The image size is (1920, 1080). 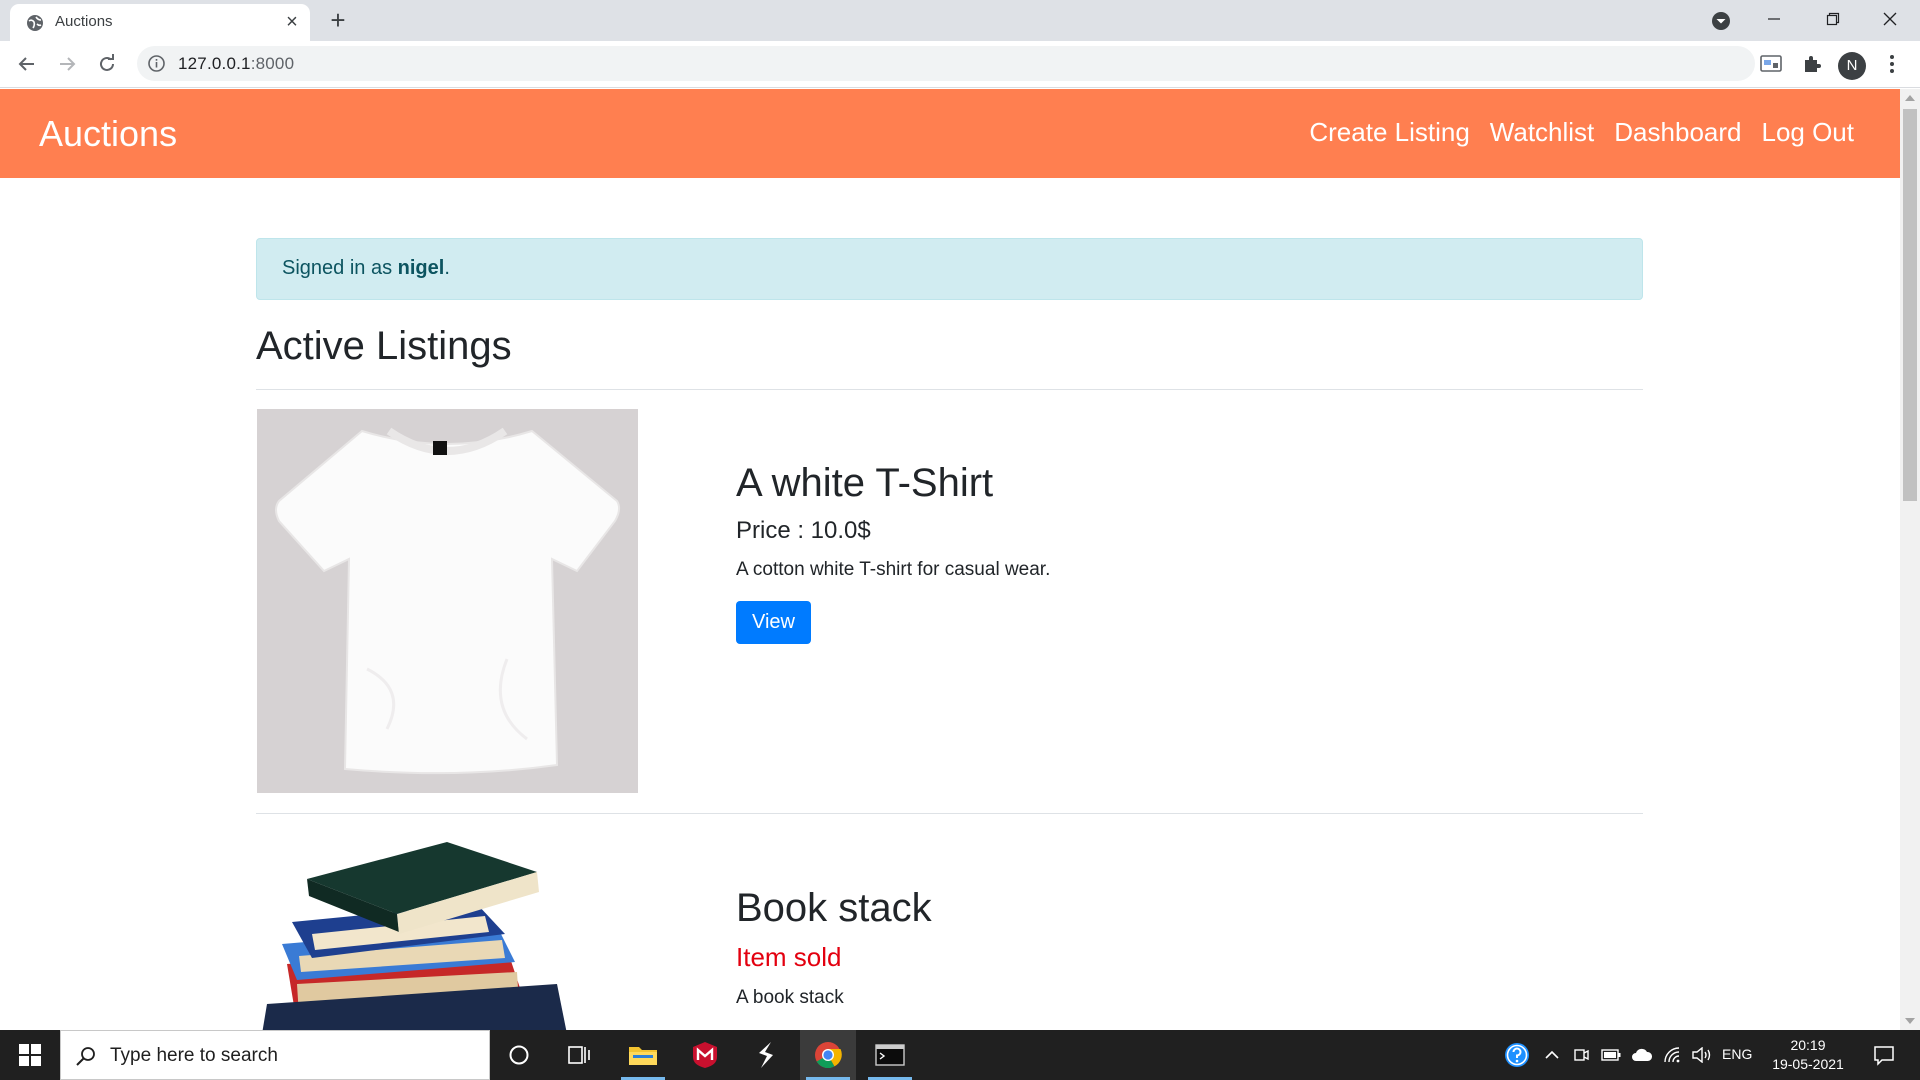 What do you see at coordinates (773, 622) in the screenshot?
I see `view-button: View` at bounding box center [773, 622].